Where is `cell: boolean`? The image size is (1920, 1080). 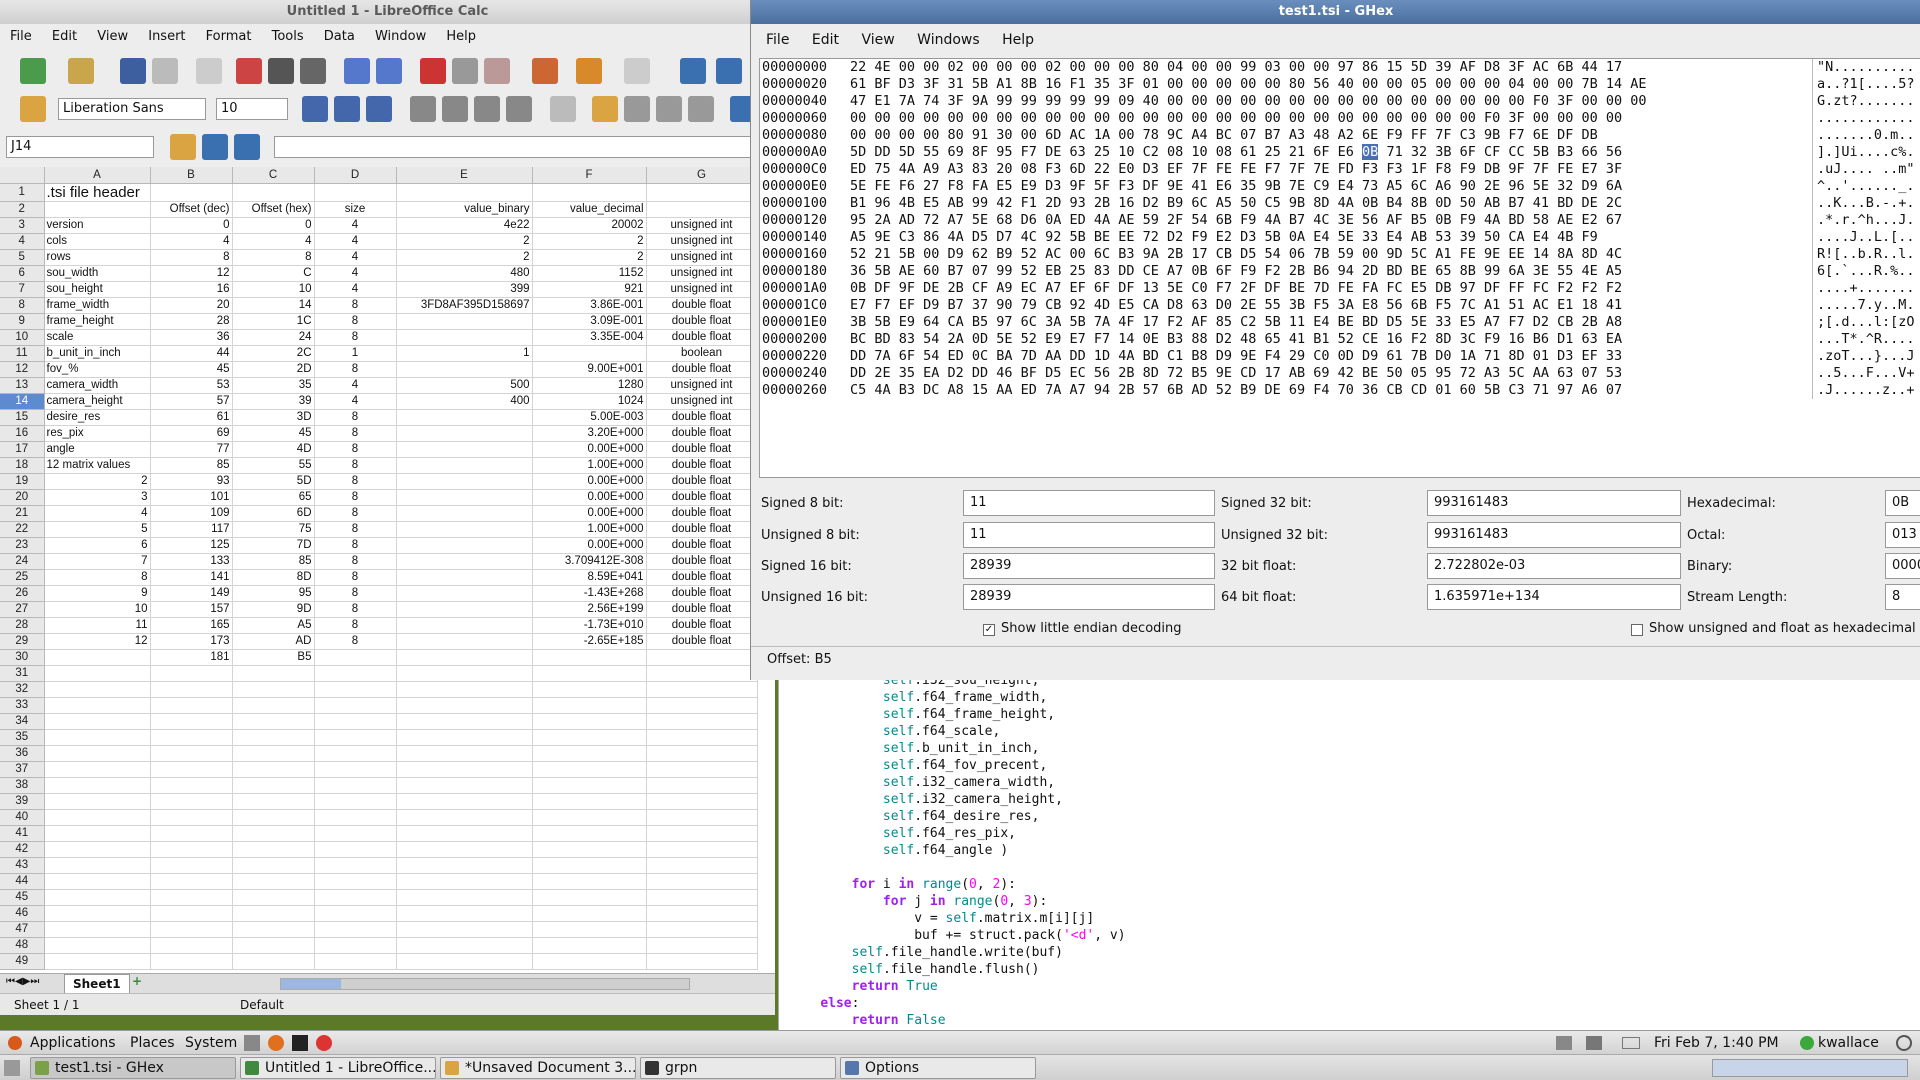
cell: boolean is located at coordinates (702, 353).